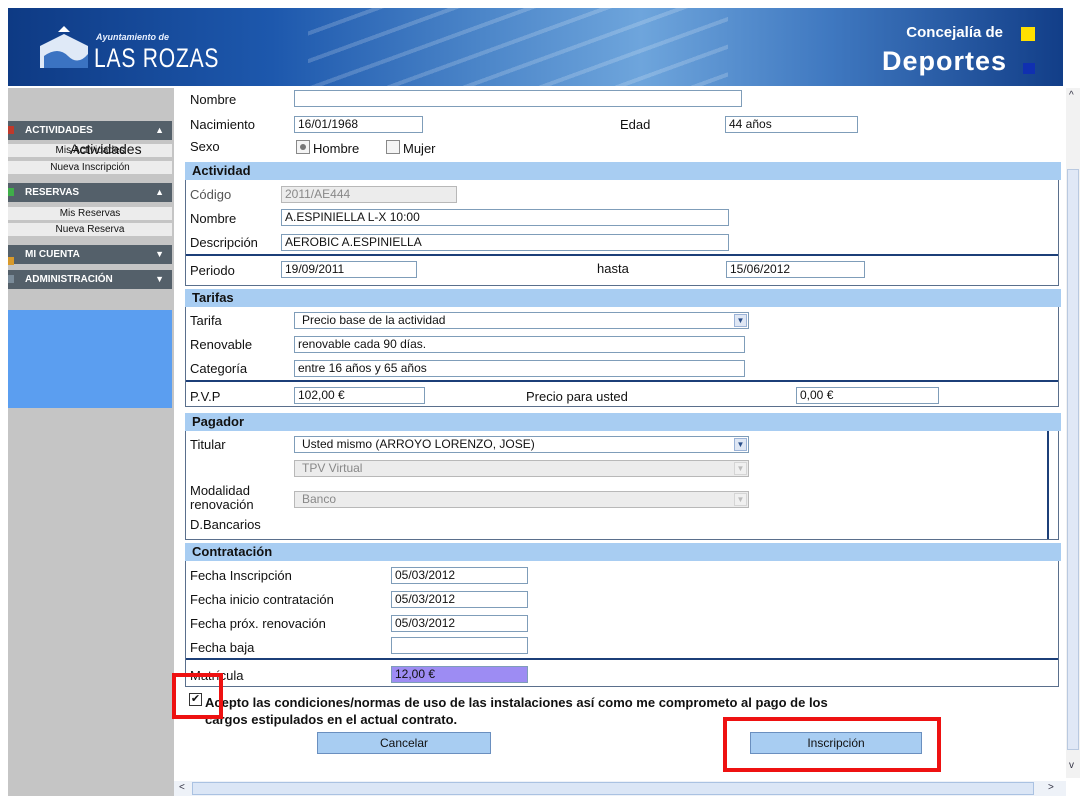 The height and width of the screenshot is (796, 1080). What do you see at coordinates (1071, 95) in the screenshot?
I see `scroll-up-icon: ^` at bounding box center [1071, 95].